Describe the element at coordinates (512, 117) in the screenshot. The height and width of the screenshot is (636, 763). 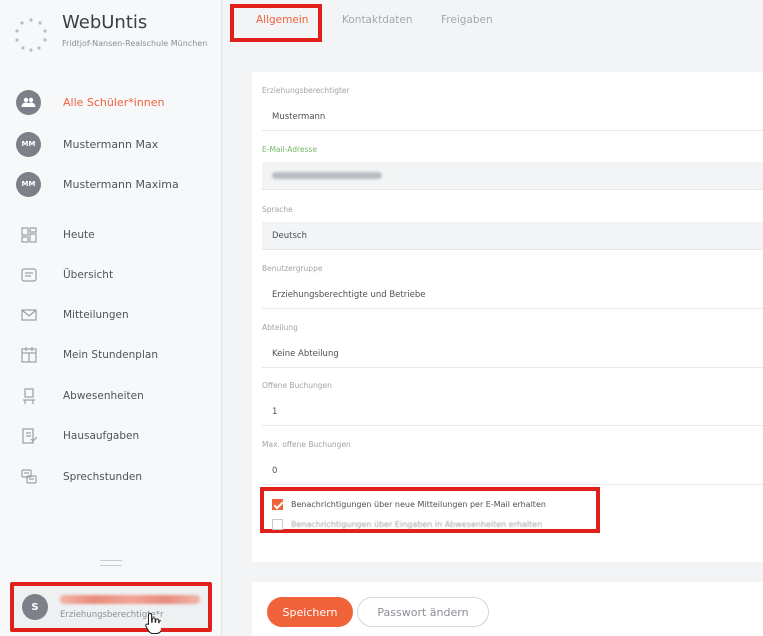
I see `guardian-field: Mustermann` at that location.